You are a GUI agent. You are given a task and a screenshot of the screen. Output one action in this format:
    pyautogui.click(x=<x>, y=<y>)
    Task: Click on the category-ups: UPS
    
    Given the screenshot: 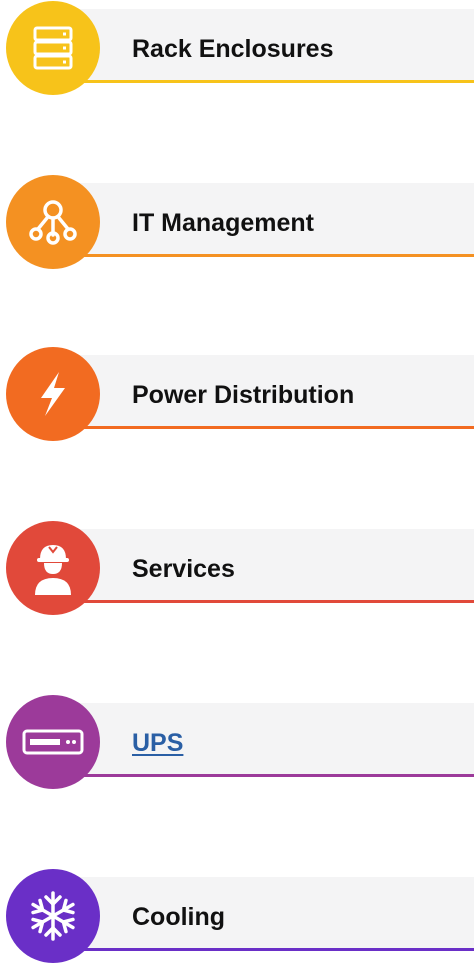 What is the action you would take?
    pyautogui.click(x=237, y=742)
    